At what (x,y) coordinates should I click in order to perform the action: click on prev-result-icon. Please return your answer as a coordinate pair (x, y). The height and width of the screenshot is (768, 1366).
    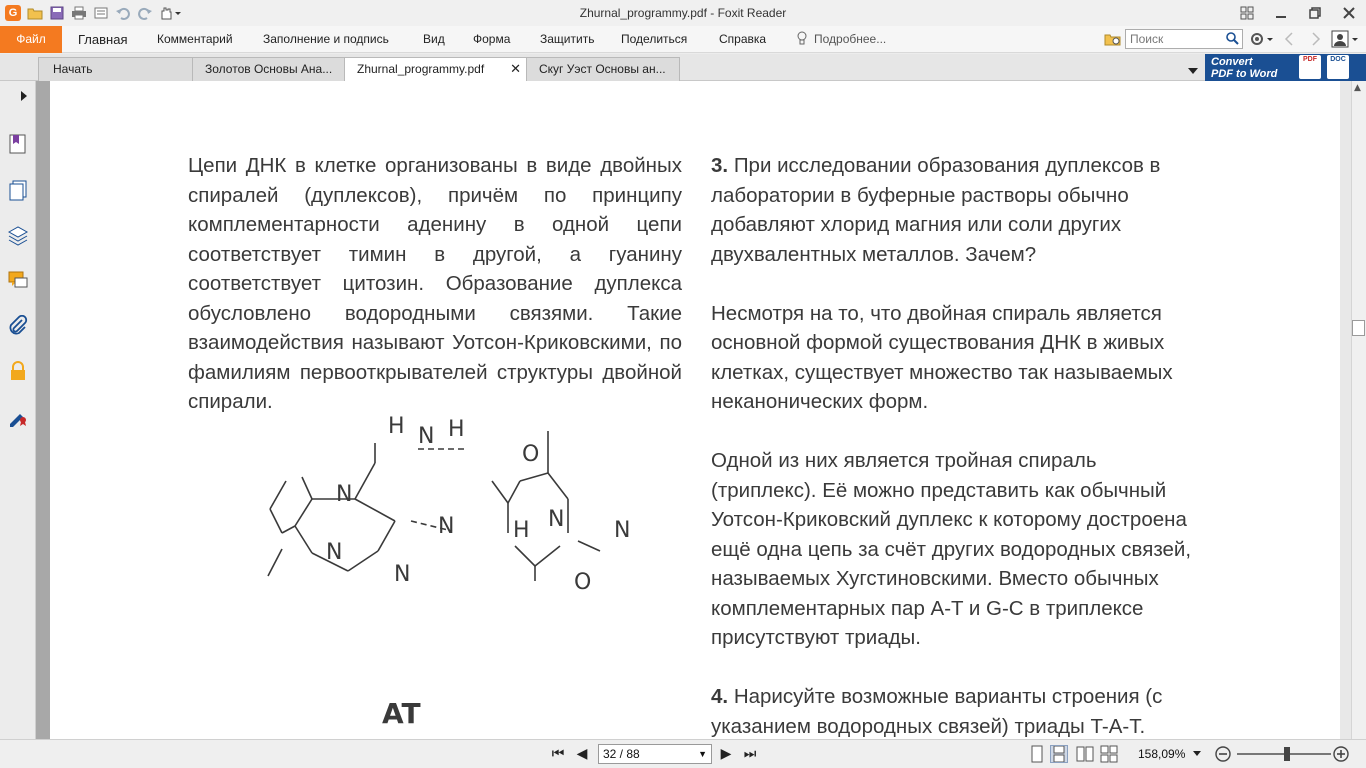
    Looking at the image, I should click on (1289, 41).